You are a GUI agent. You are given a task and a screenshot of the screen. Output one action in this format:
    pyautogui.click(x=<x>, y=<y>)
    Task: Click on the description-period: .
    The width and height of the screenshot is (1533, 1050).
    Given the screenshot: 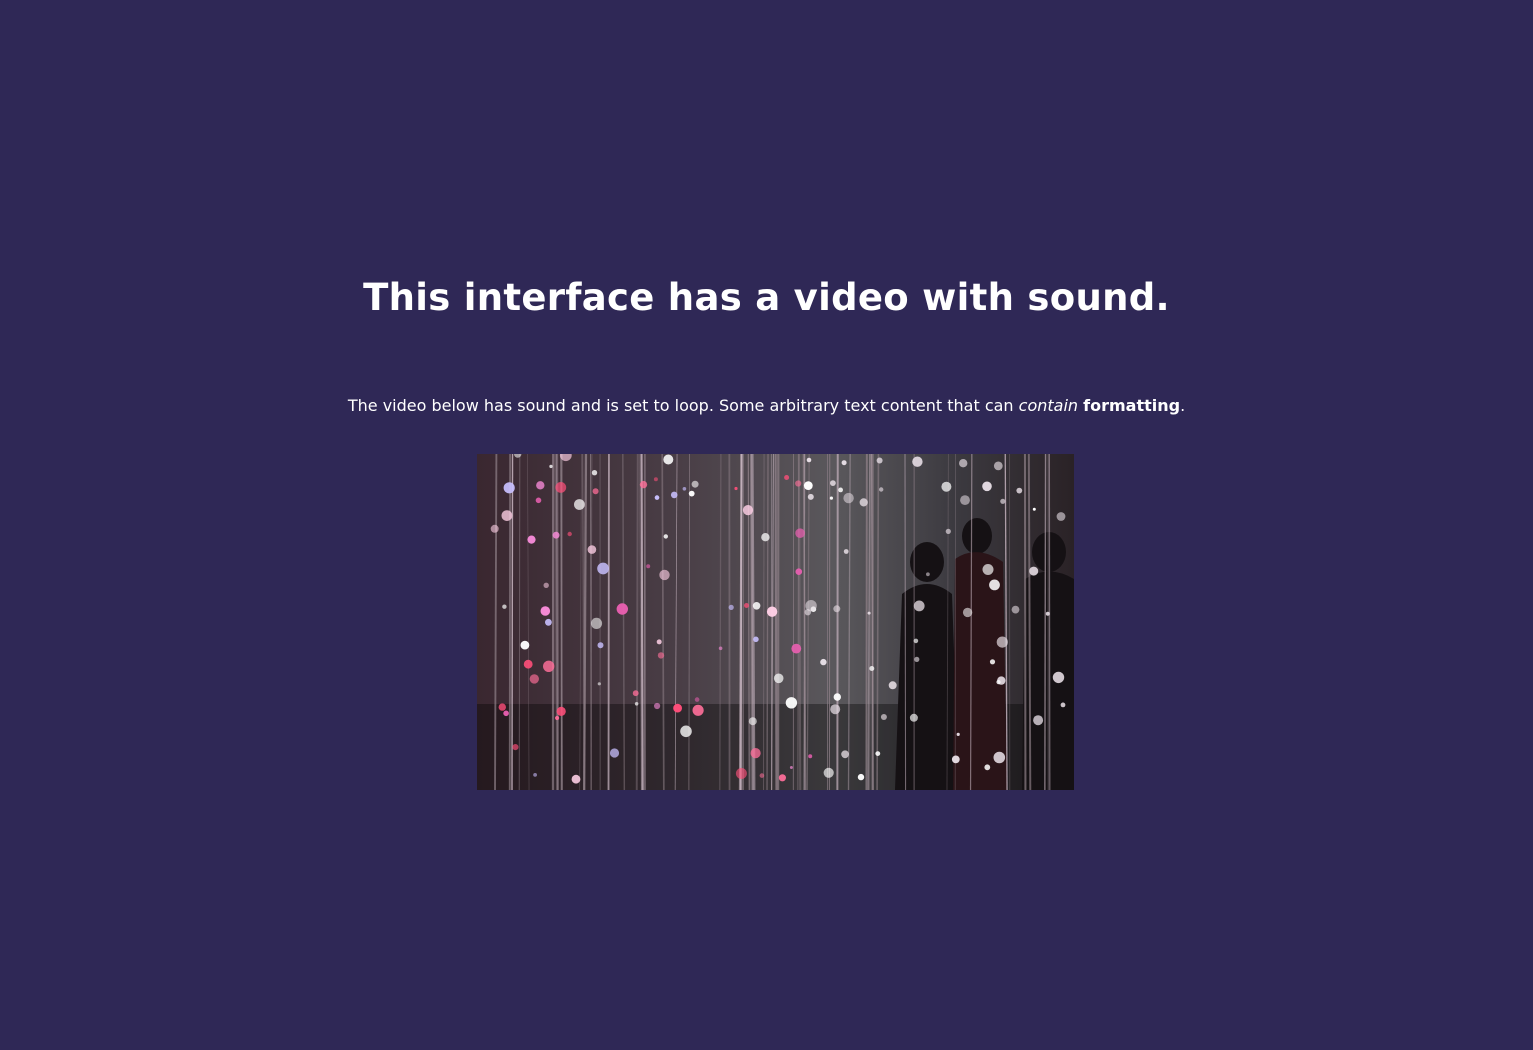 What is the action you would take?
    pyautogui.click(x=1183, y=405)
    